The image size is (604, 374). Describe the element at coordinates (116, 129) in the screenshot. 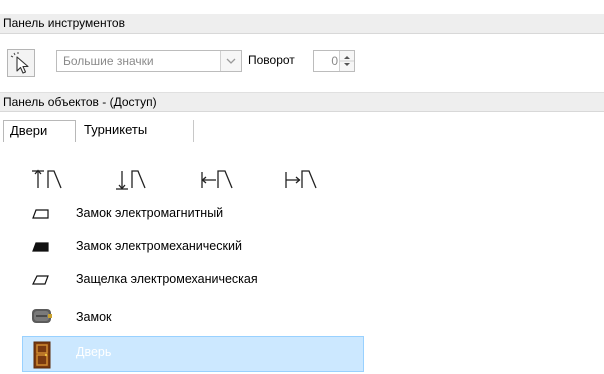

I see `tab-turnstiles-label: Турникеты` at that location.